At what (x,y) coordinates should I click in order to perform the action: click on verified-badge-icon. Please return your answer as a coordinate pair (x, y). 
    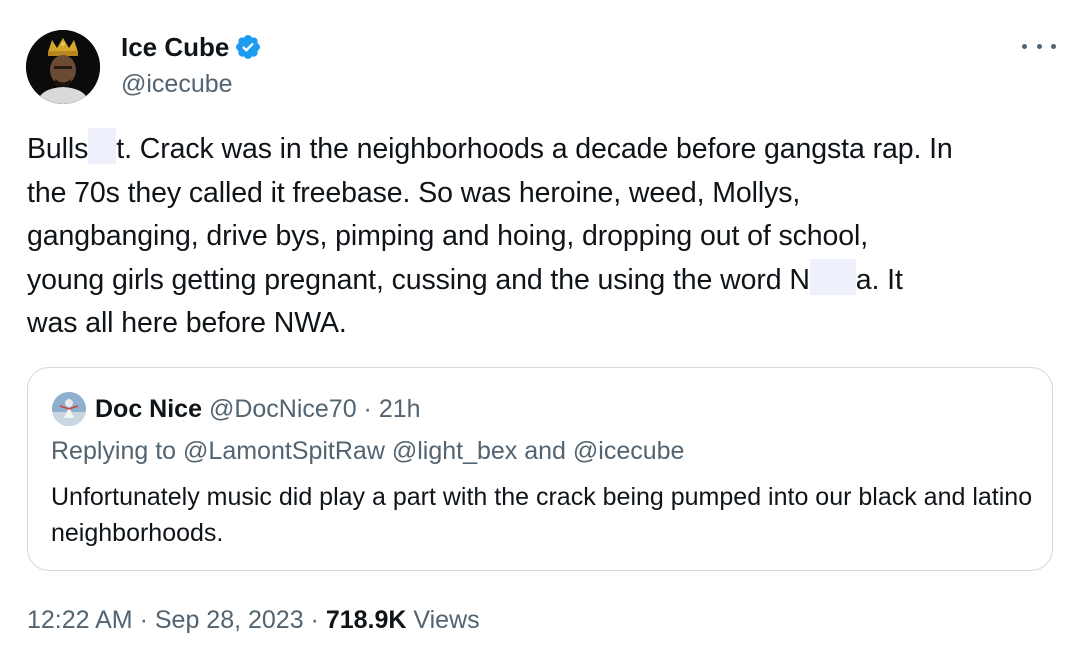
    Looking at the image, I should click on (248, 47).